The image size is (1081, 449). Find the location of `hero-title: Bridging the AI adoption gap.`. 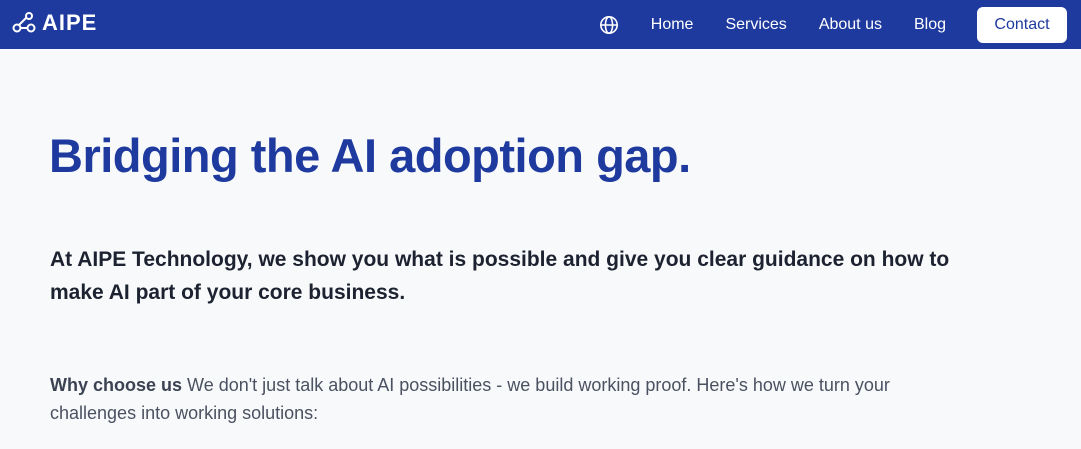

hero-title: Bridging the AI adoption gap. is located at coordinates (370, 155).